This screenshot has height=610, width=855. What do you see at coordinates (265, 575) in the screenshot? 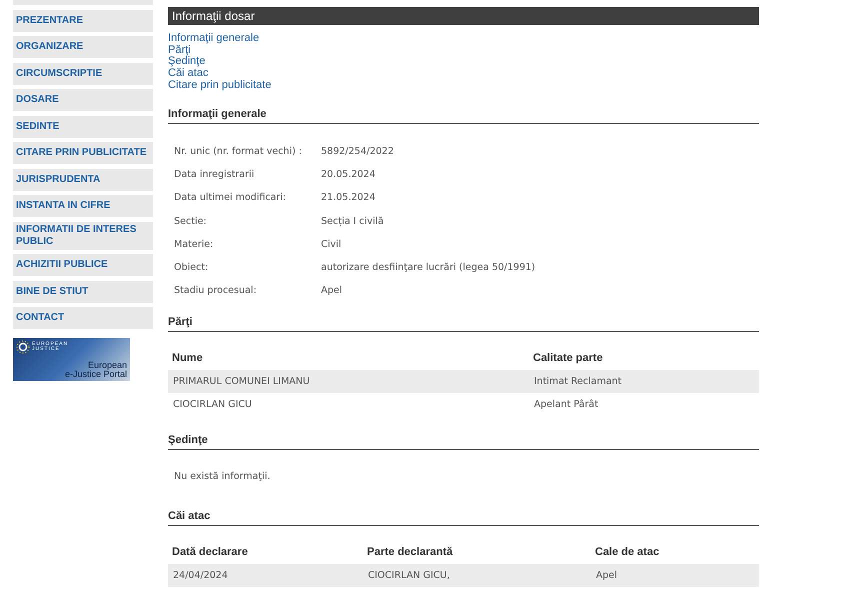
I see `table-cell: 24/04/2024` at bounding box center [265, 575].